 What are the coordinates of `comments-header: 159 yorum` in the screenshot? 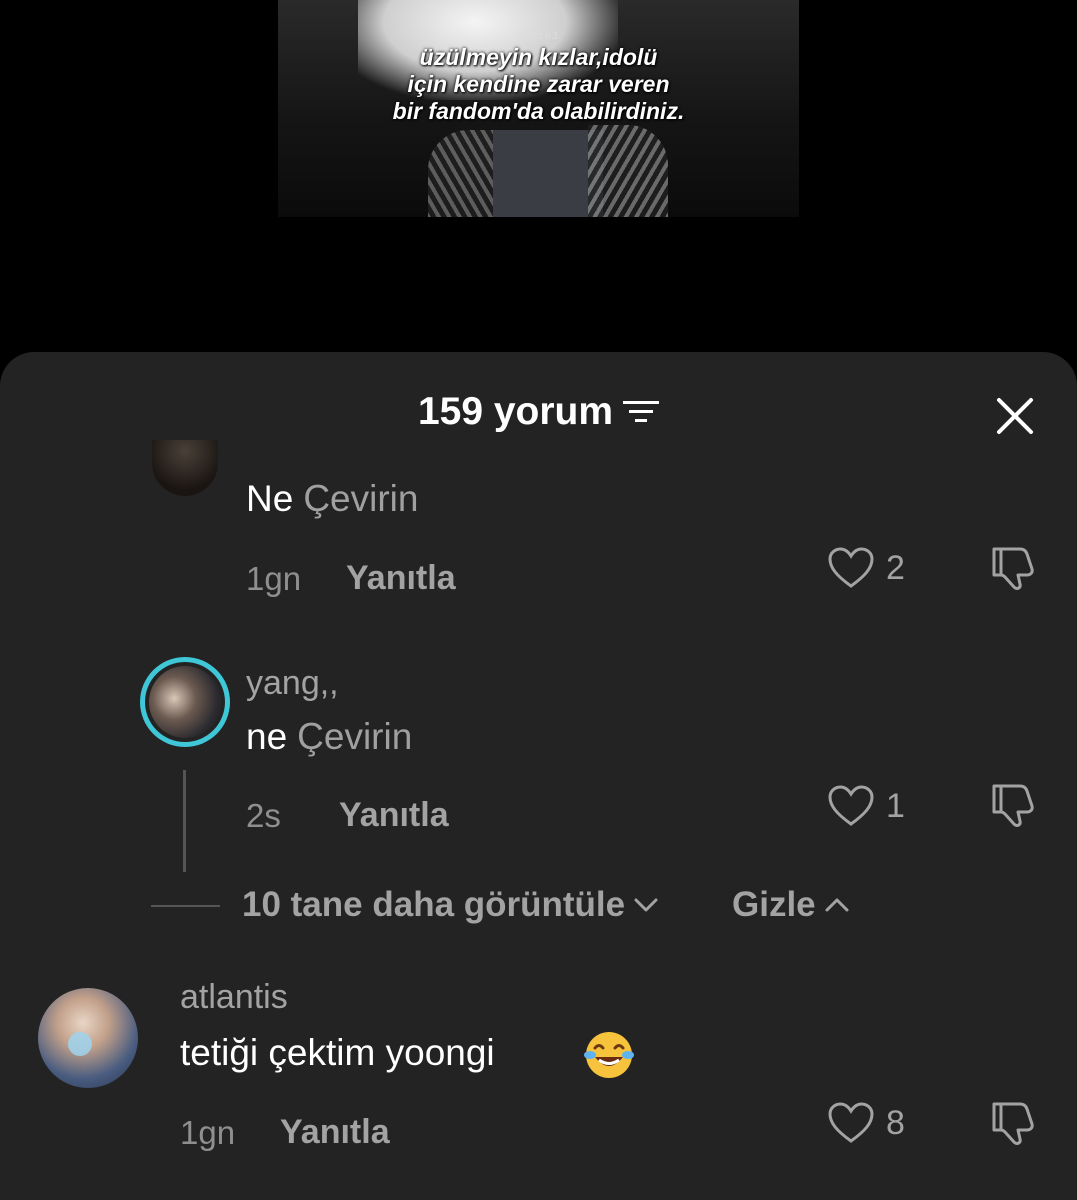 It's located at (538, 412).